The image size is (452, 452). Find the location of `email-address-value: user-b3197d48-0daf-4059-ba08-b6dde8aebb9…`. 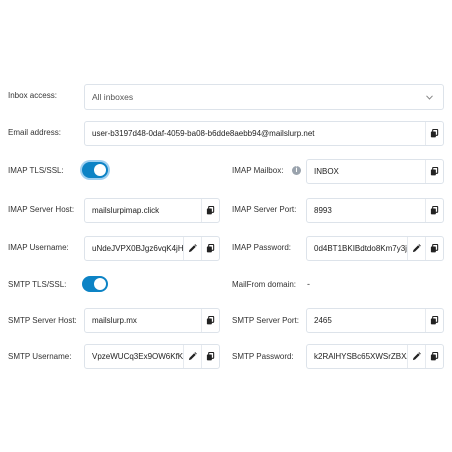

email-address-value: user-b3197d48-0daf-4059-ba08-b6dde8aebb9… is located at coordinates (203, 133).